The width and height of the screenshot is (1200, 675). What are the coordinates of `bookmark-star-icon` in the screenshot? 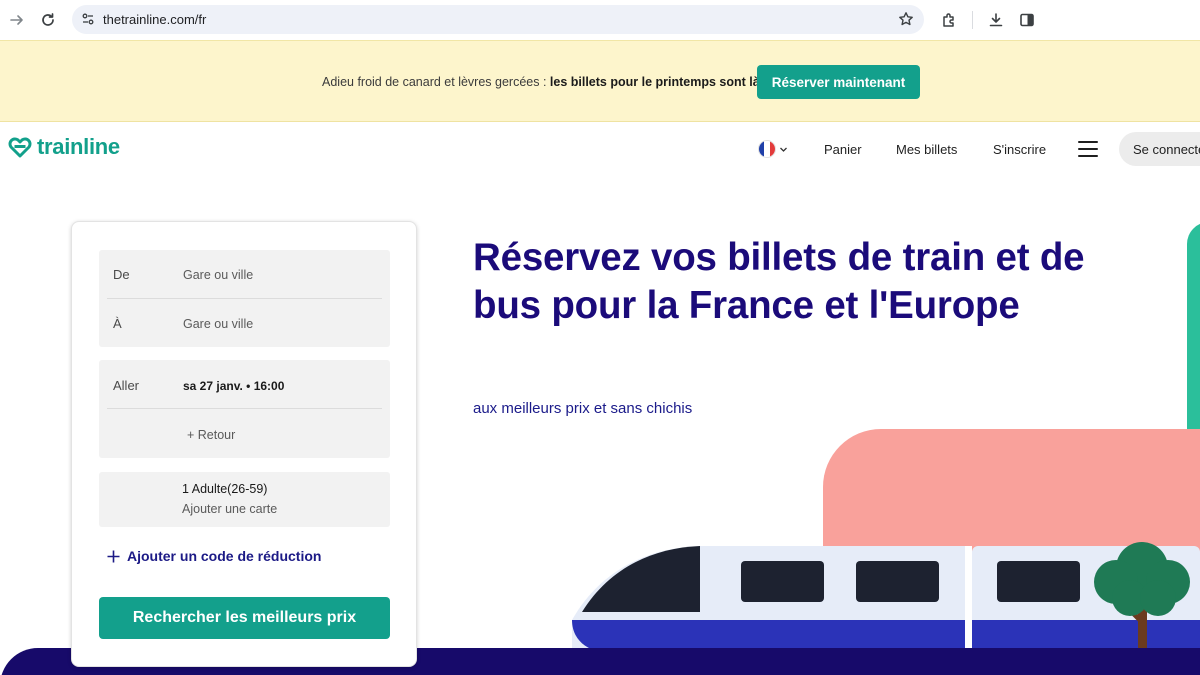 It's located at (906, 21).